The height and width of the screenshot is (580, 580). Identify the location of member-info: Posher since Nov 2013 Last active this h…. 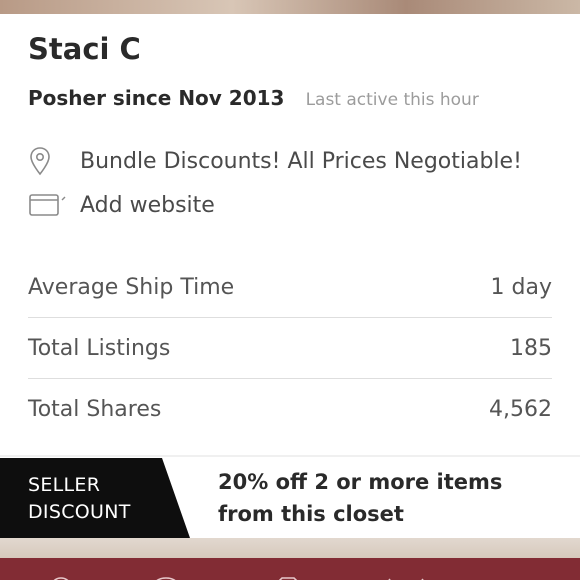
(253, 98).